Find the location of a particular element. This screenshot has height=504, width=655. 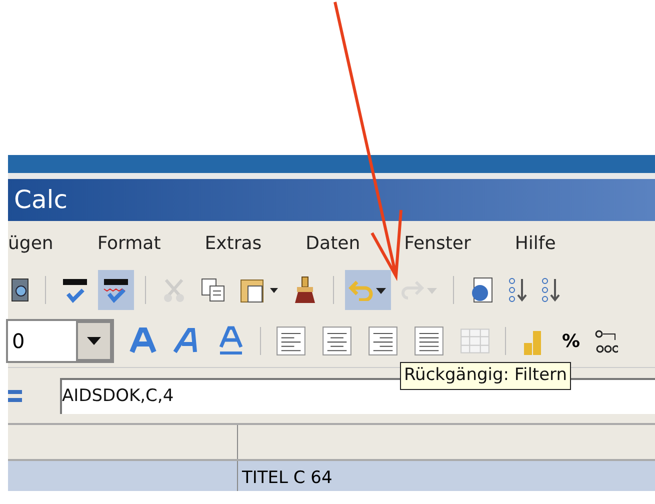

table-cell-text: TITEL C 64 is located at coordinates (287, 478).